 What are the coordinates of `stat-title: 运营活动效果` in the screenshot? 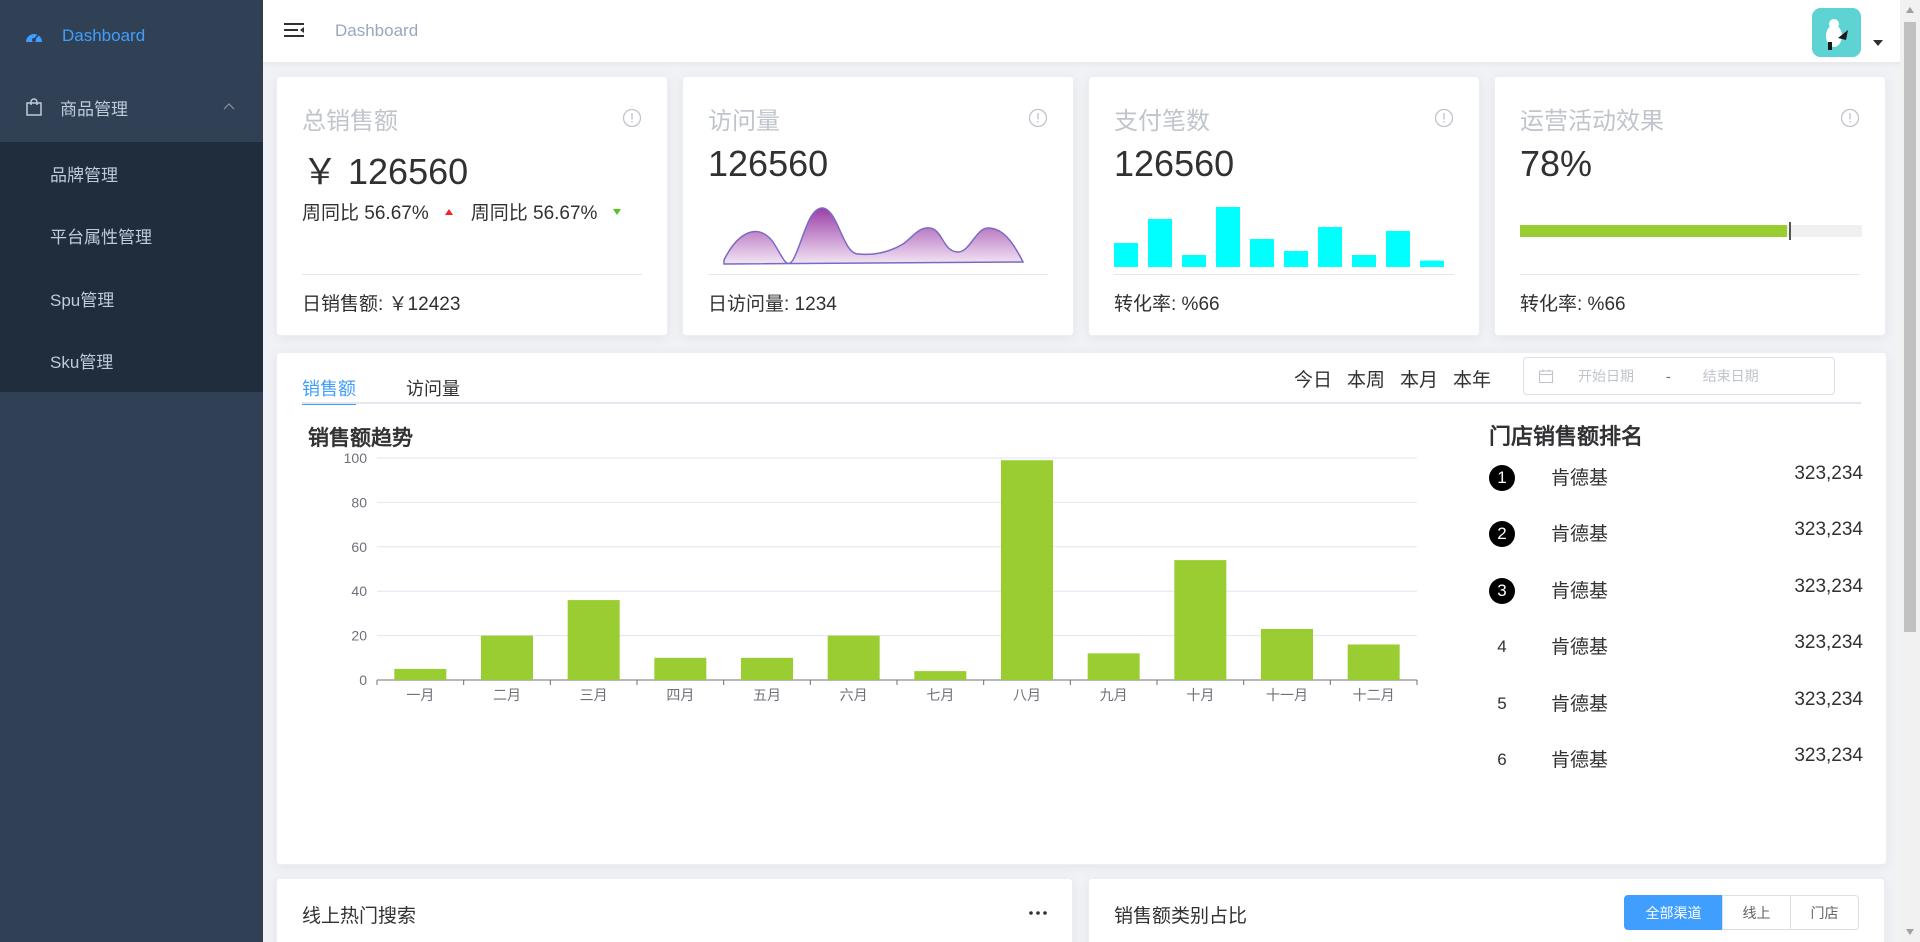 It's located at (1592, 121).